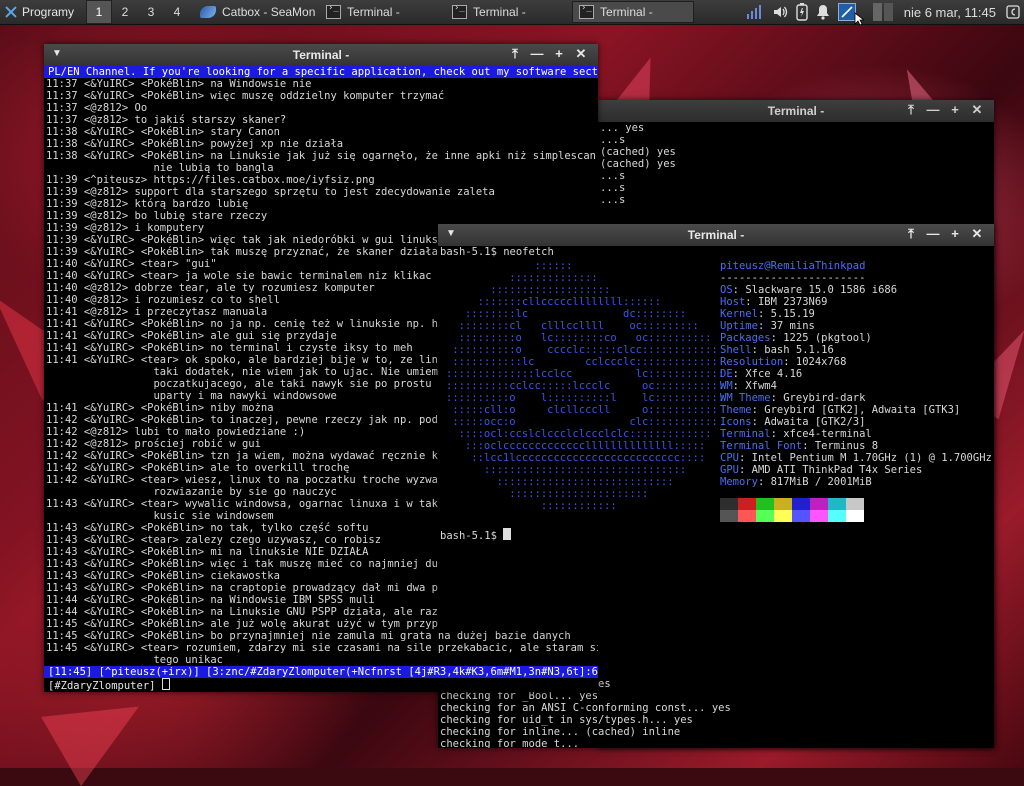  I want to click on user-host: piteusz@RemiliaThinkpad, so click(793, 266).